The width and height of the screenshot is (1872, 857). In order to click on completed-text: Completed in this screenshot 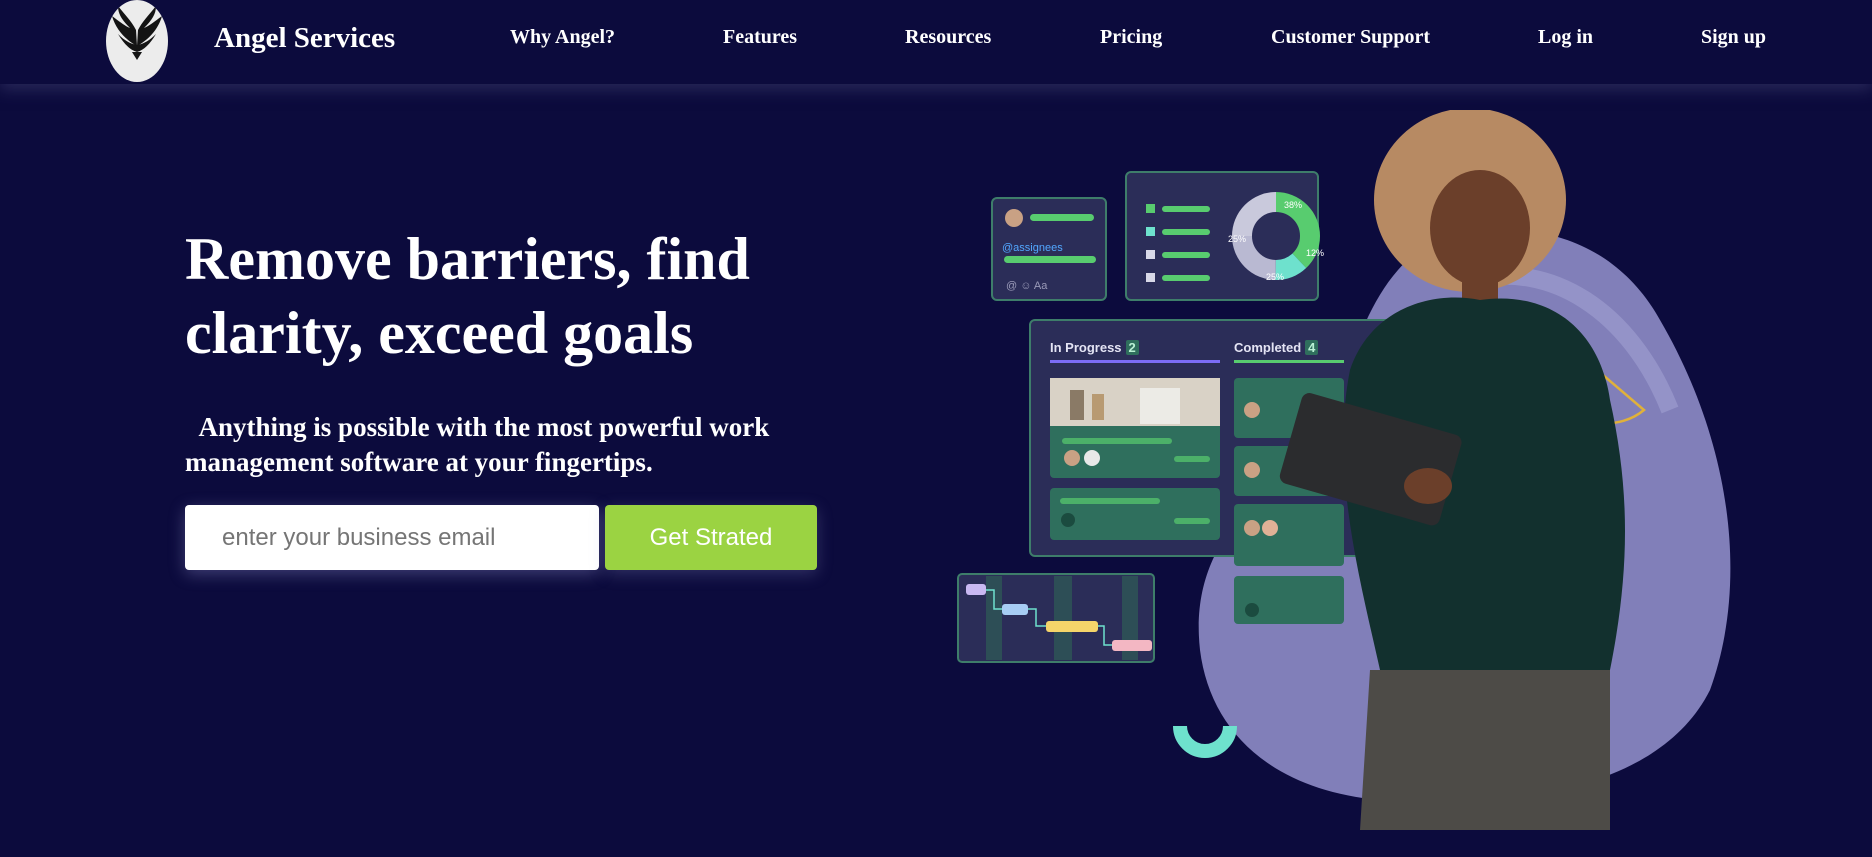, I will do `click(1268, 347)`.